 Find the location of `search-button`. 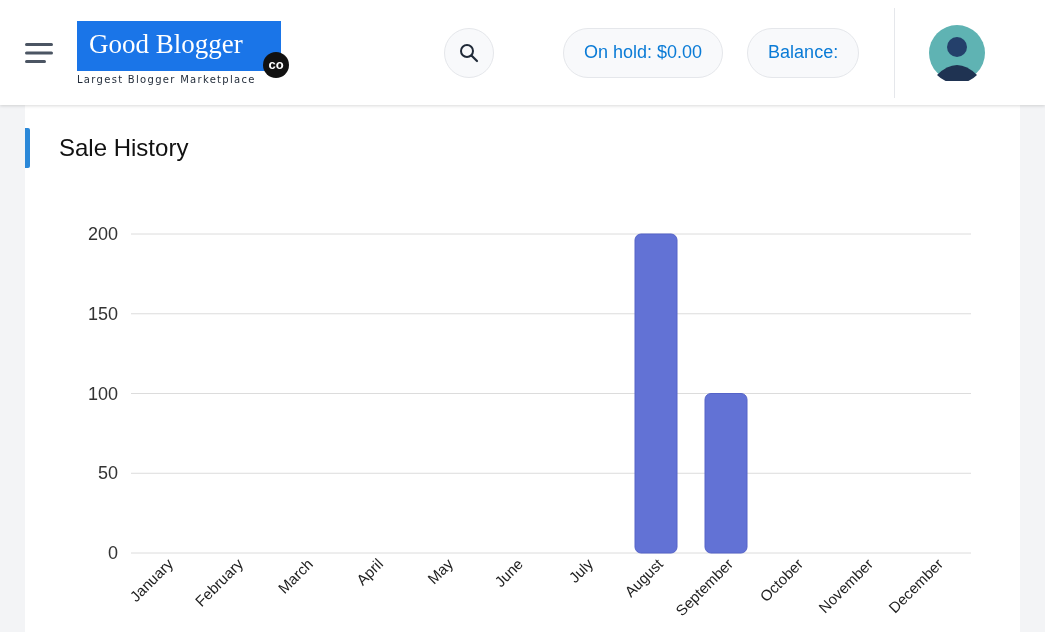

search-button is located at coordinates (469, 52).